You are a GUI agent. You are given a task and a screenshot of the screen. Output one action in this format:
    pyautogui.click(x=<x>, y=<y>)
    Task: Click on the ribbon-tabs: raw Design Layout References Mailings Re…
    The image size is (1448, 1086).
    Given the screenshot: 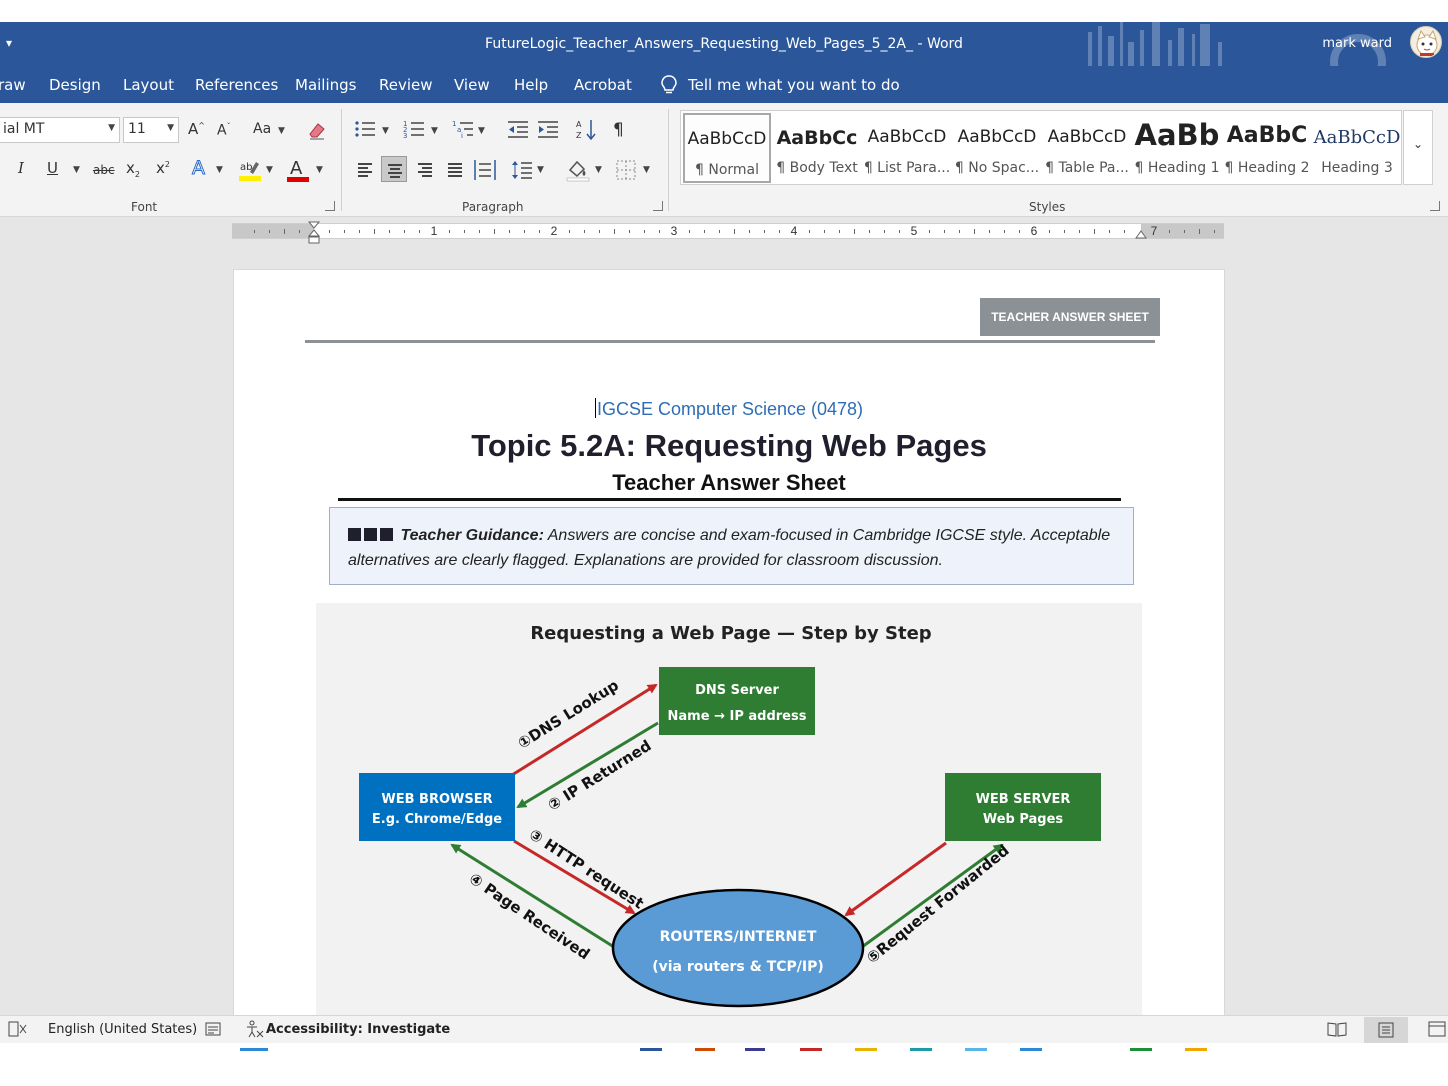 What is the action you would take?
    pyautogui.click(x=724, y=84)
    